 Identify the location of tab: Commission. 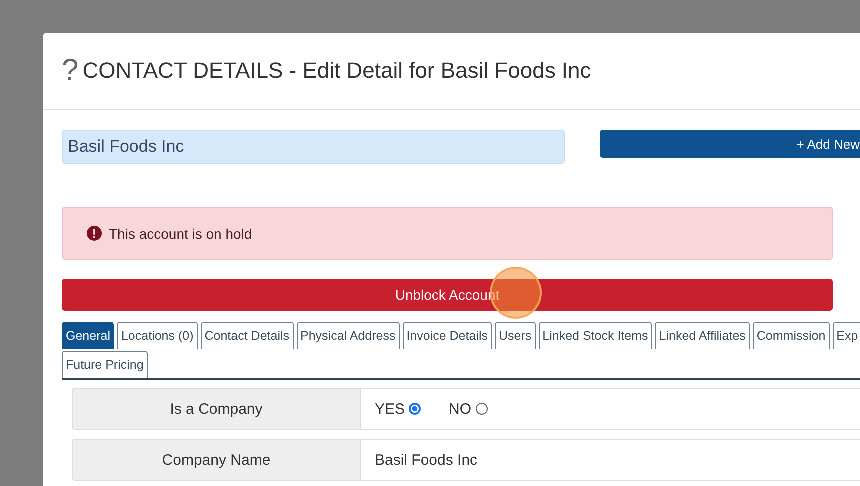
(791, 335).